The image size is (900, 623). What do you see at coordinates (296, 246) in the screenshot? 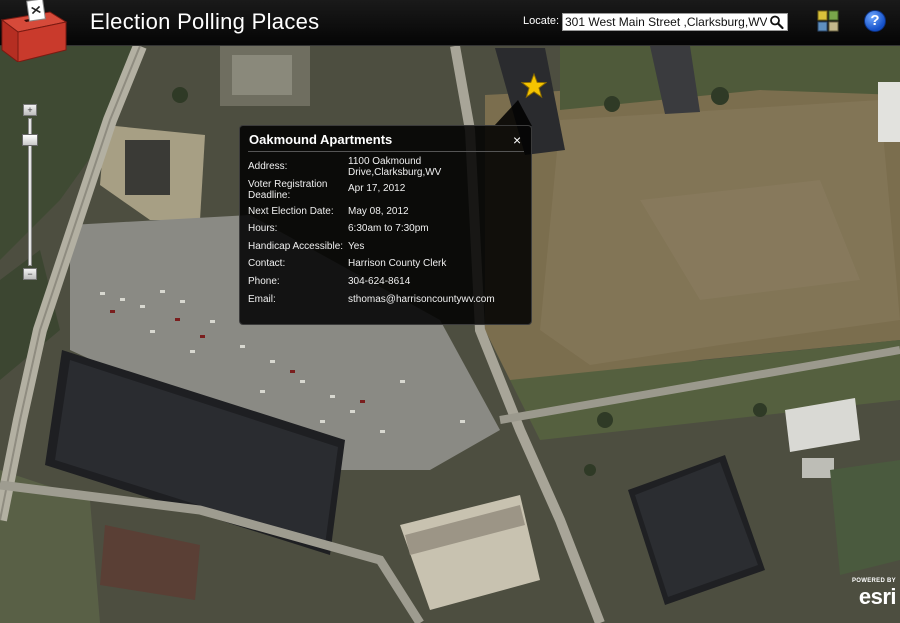
I see `popup-label: Handicap Accessible:` at bounding box center [296, 246].